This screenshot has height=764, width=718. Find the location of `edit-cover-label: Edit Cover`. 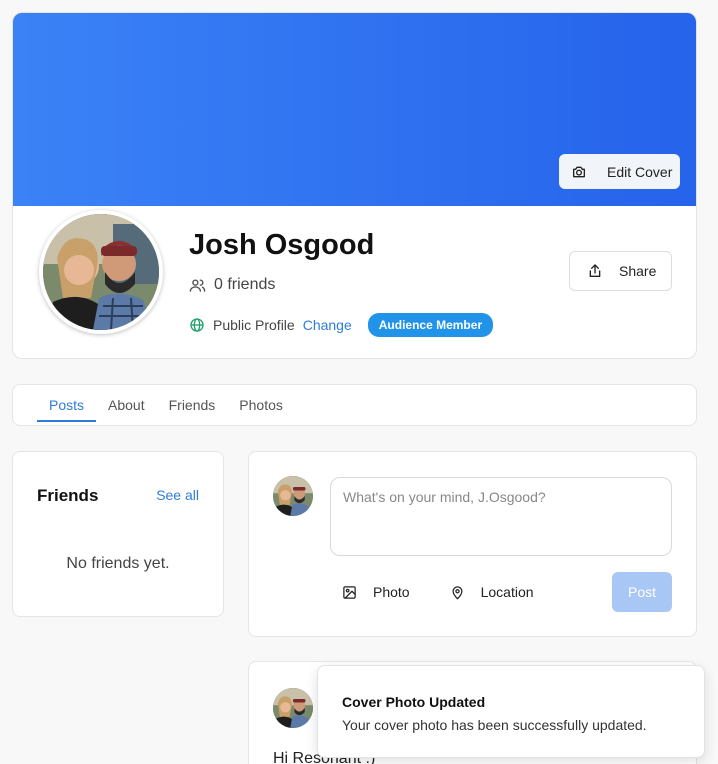

edit-cover-label: Edit Cover is located at coordinates (640, 171).